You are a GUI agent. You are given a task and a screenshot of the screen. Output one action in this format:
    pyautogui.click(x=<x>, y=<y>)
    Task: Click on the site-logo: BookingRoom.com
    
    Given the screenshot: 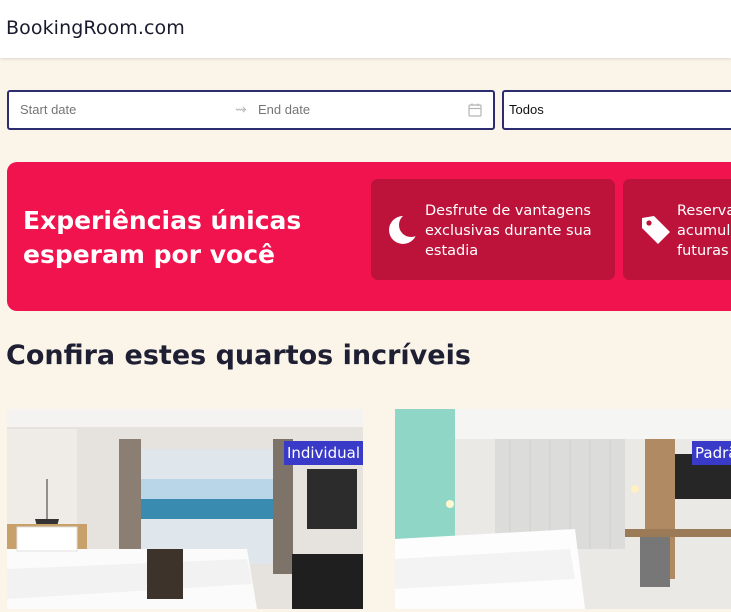 What is the action you would take?
    pyautogui.click(x=95, y=28)
    